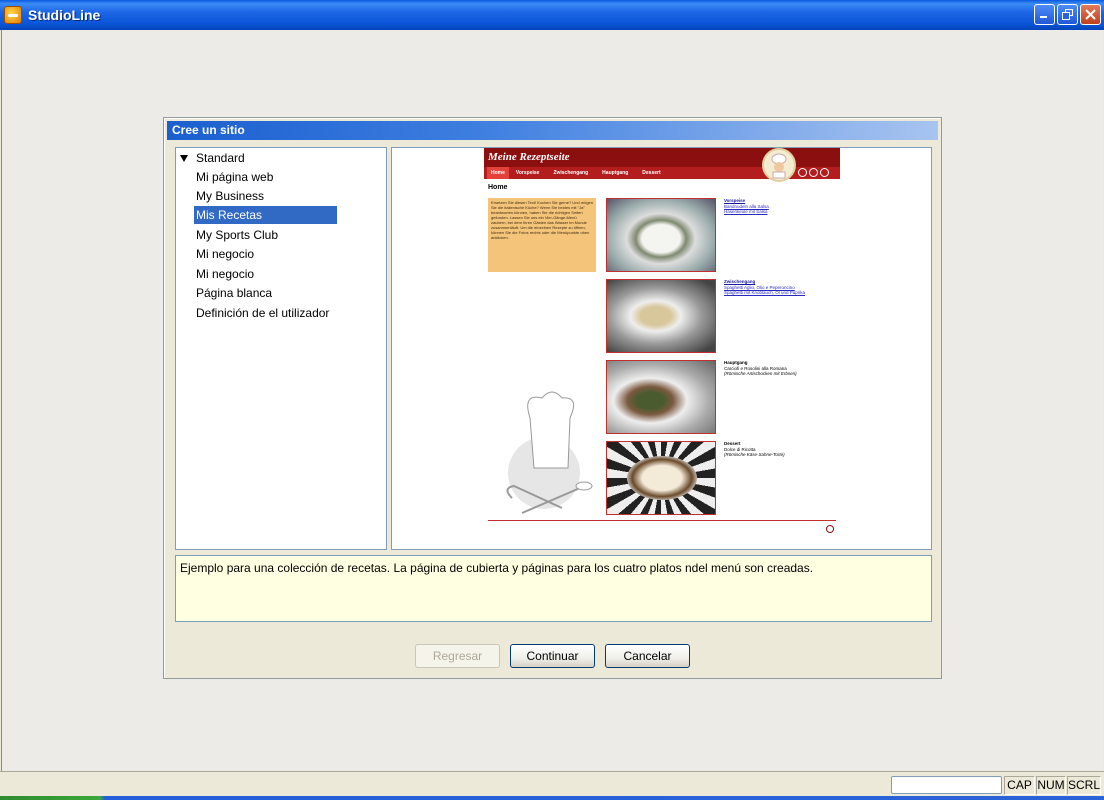  Describe the element at coordinates (1051, 785) in the screenshot. I see `status-num-indicator: NUM` at that location.